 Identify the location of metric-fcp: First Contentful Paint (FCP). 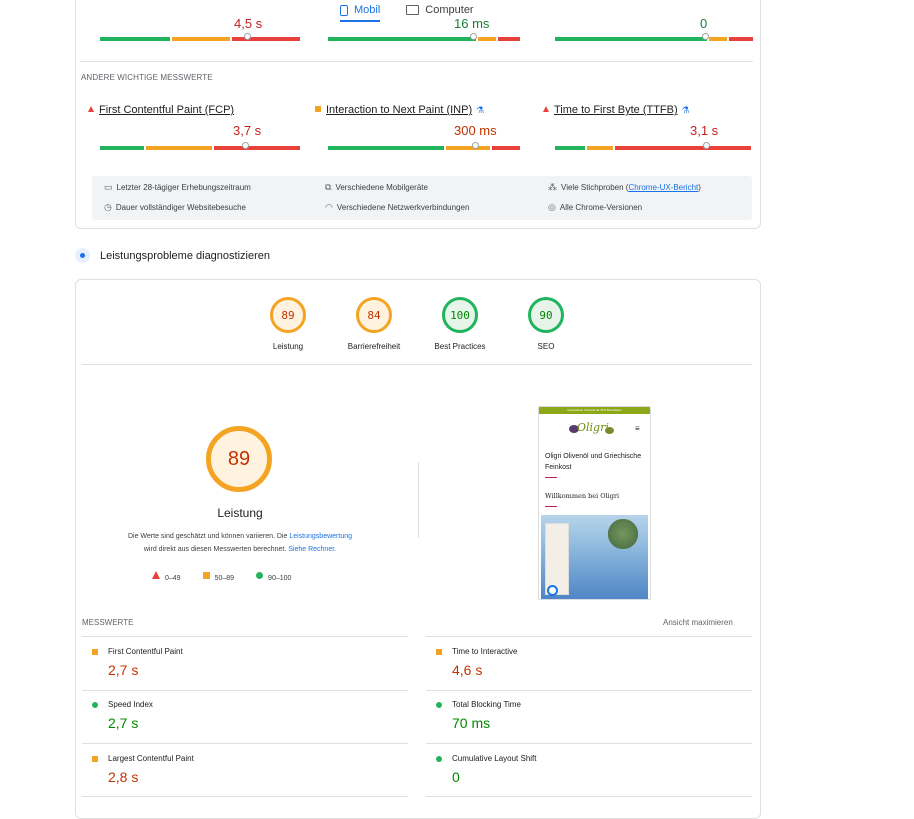
(161, 110).